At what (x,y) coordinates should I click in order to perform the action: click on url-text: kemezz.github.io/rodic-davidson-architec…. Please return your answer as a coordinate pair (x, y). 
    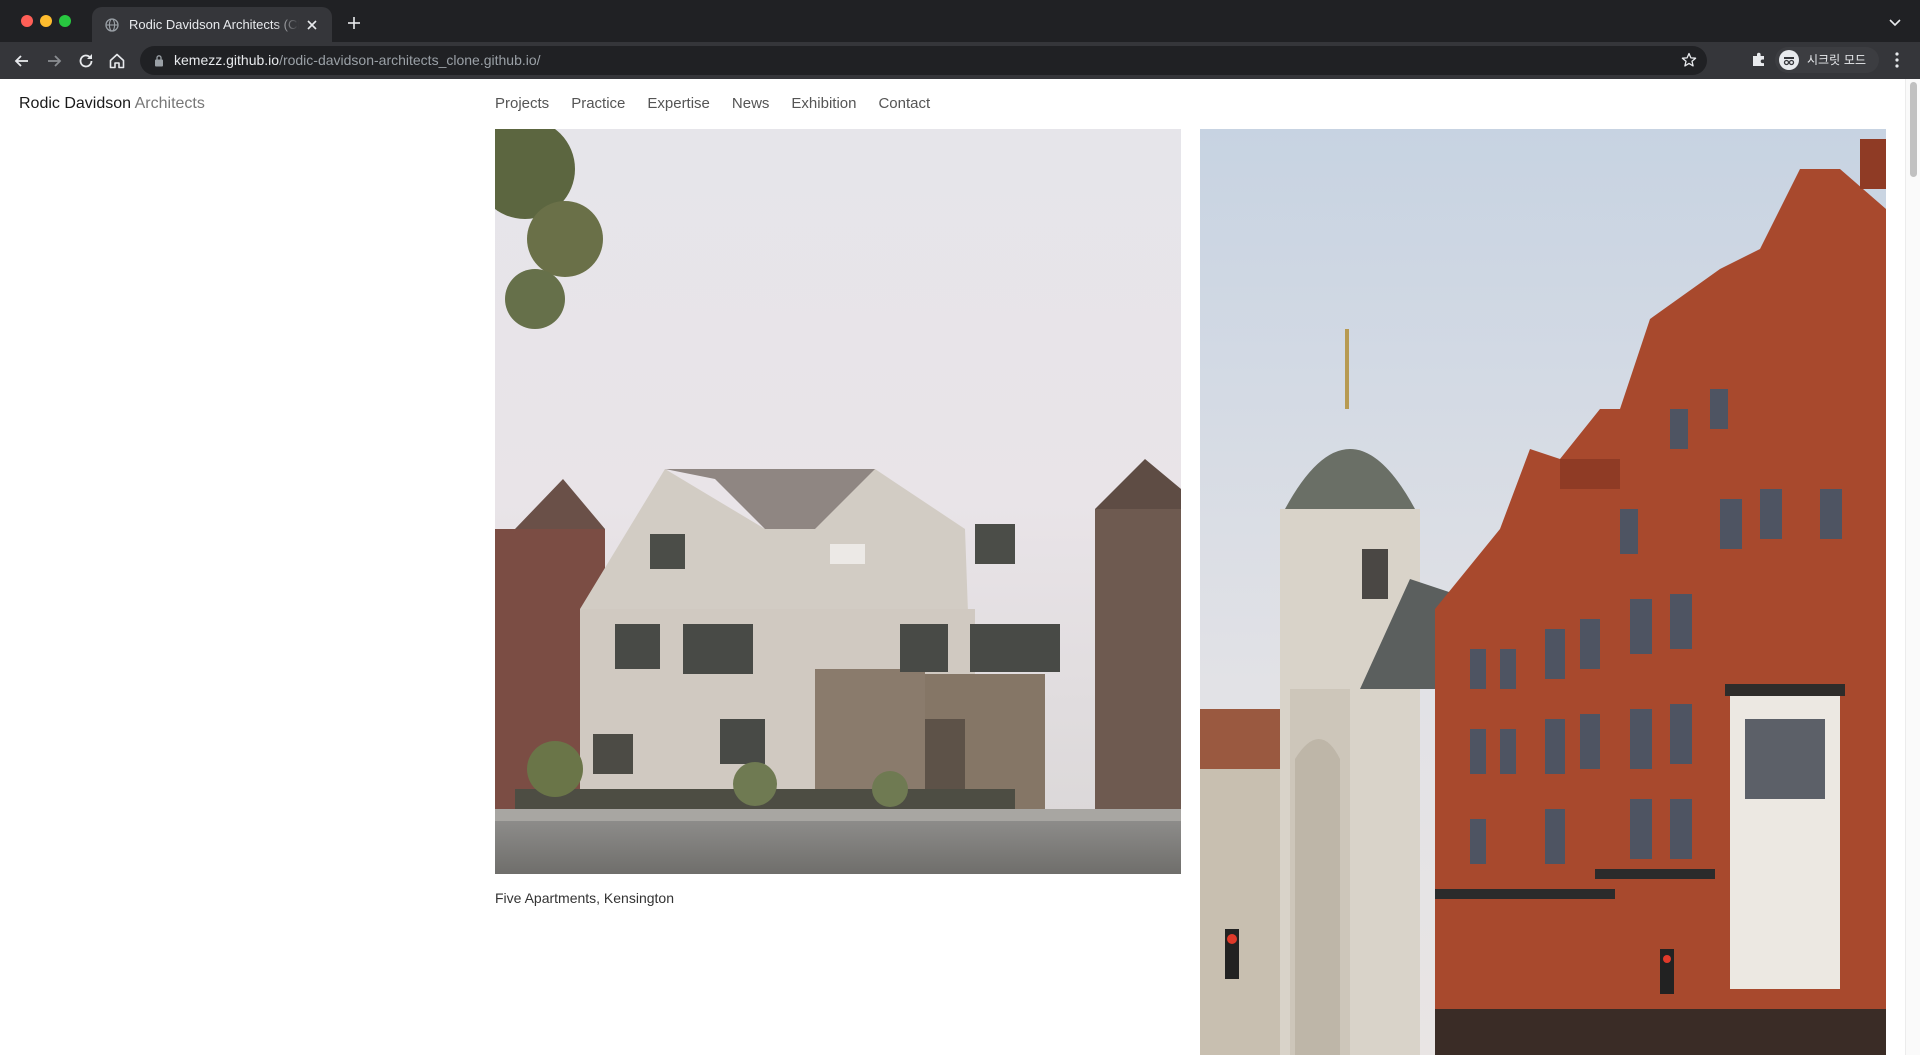
    Looking at the image, I should click on (357, 60).